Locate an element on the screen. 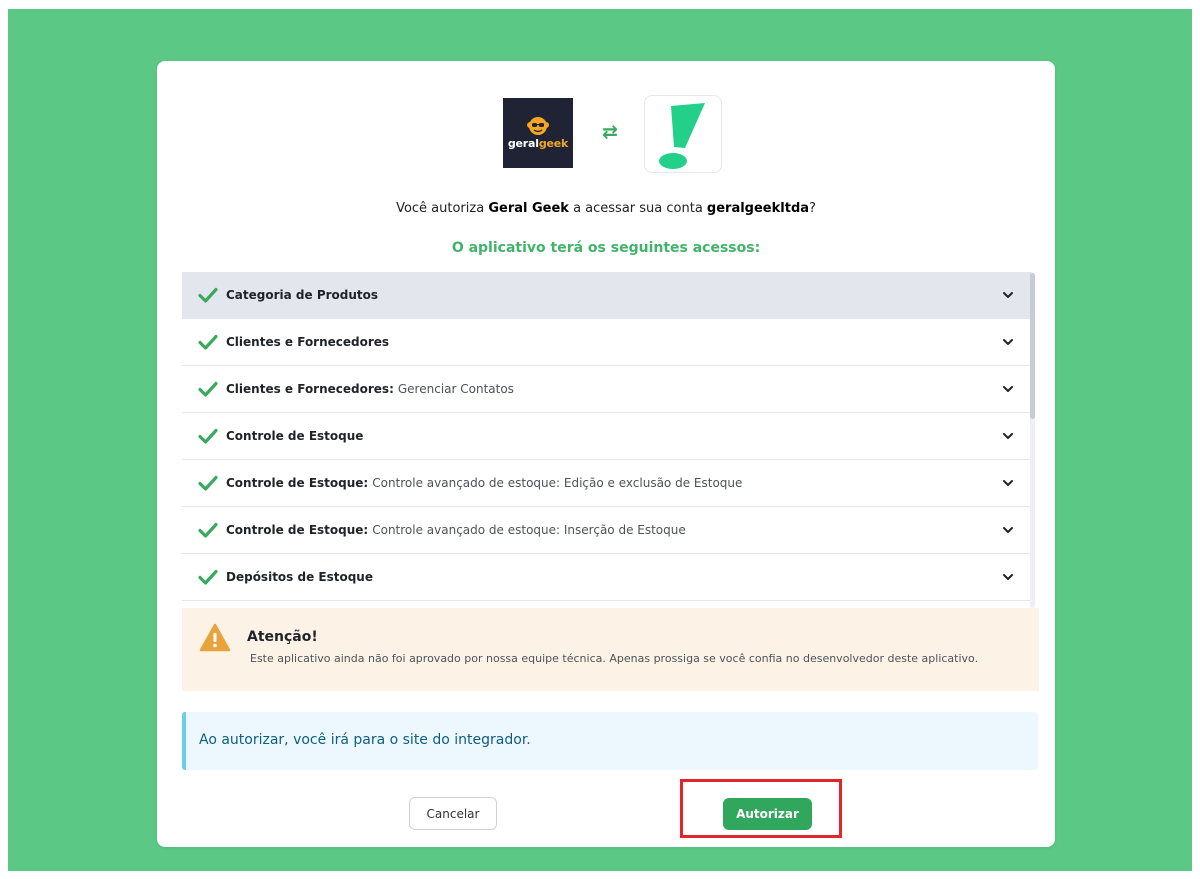 The width and height of the screenshot is (1200, 879). warning-triangle-icon is located at coordinates (215, 637).